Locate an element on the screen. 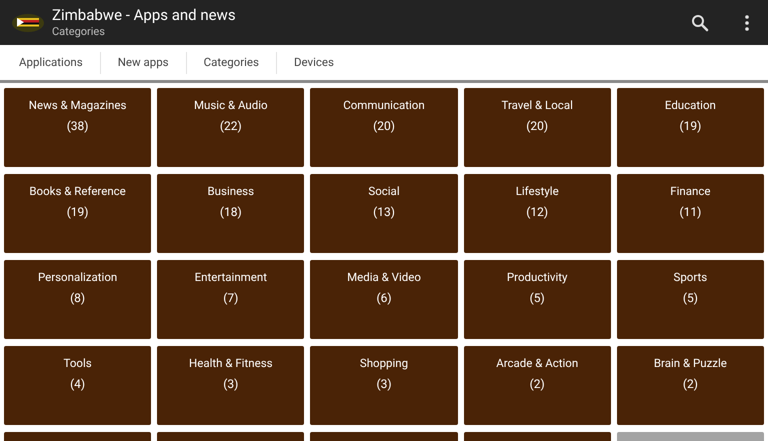 The width and height of the screenshot is (768, 441). category-count: (11) is located at coordinates (691, 212).